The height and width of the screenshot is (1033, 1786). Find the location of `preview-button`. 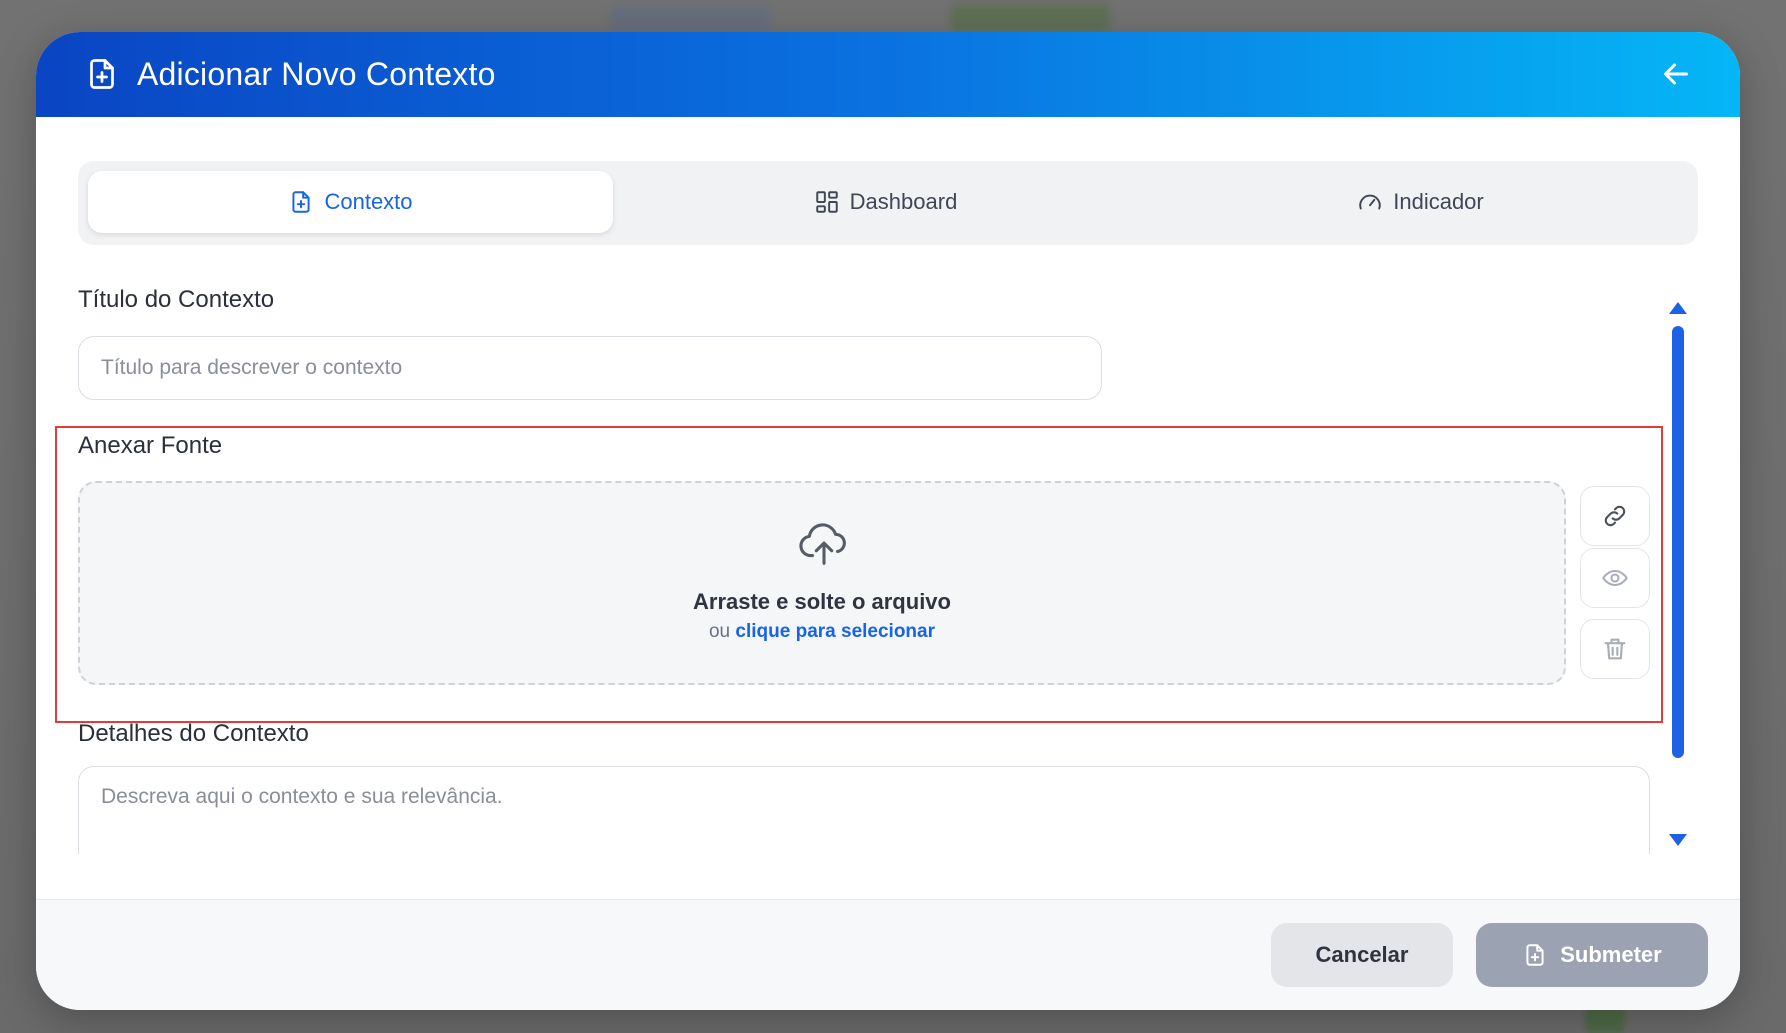

preview-button is located at coordinates (1615, 578).